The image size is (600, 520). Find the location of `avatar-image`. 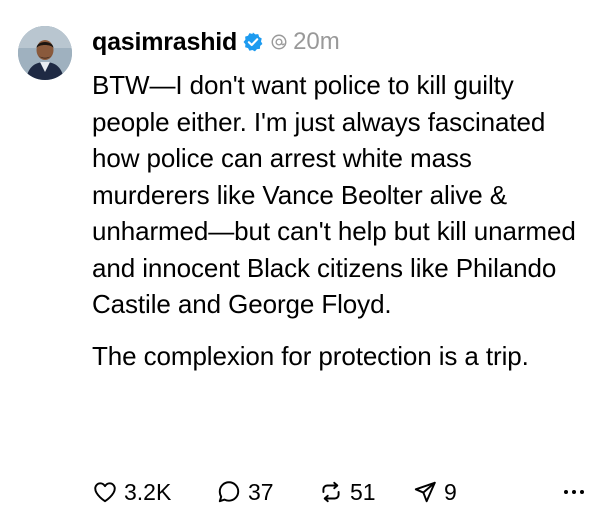

avatar-image is located at coordinates (45, 53).